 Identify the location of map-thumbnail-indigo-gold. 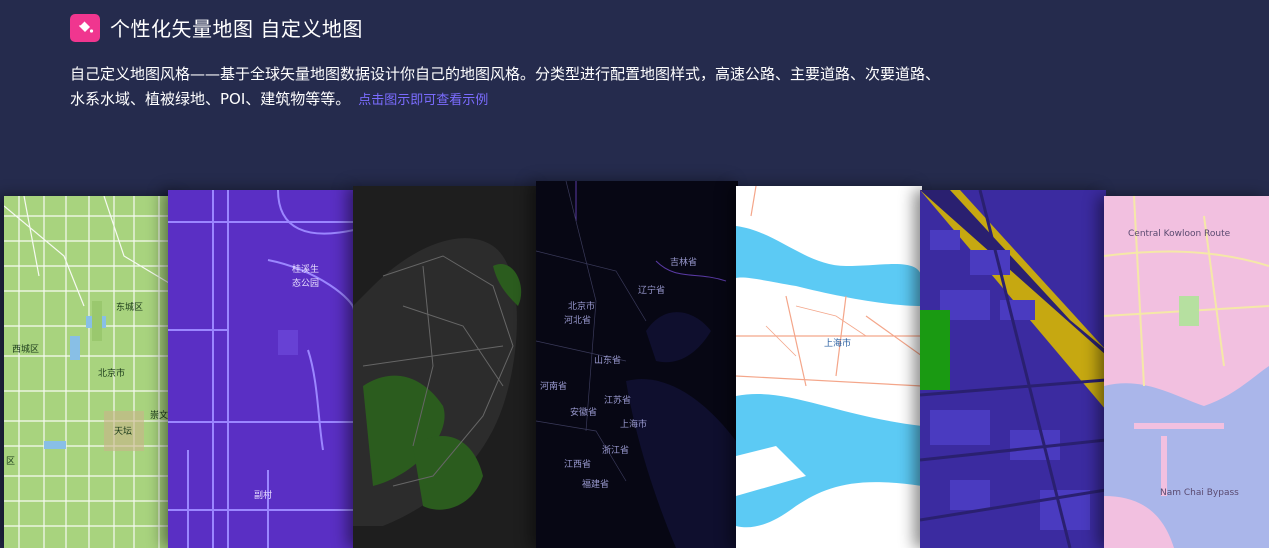
(1013, 369).